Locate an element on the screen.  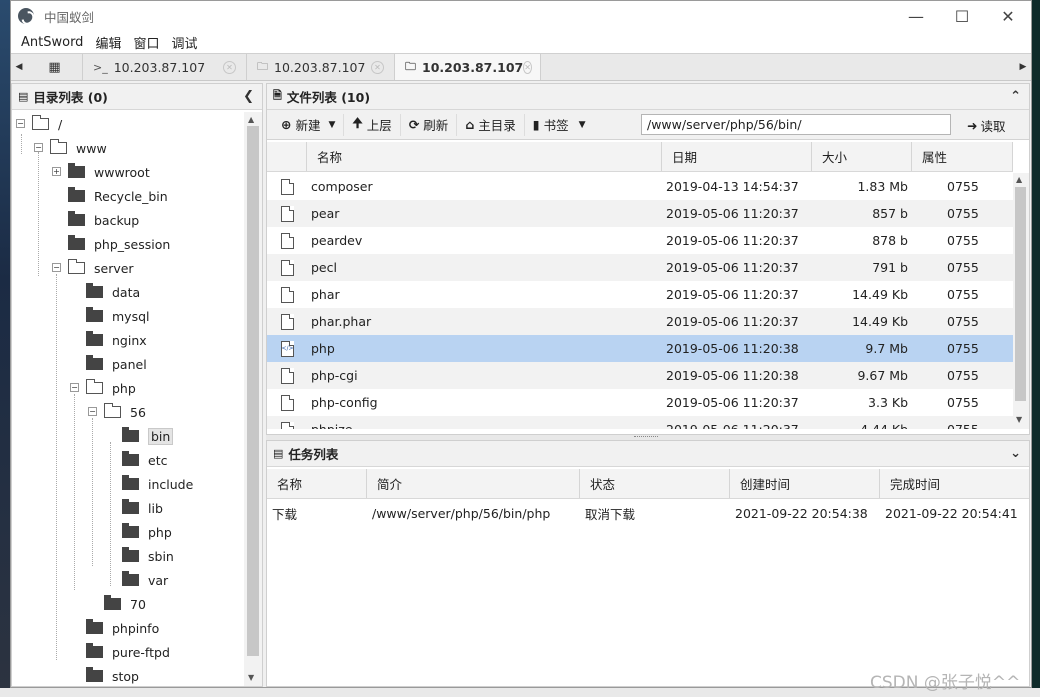
menu-debug: 调试 is located at coordinates (184, 42).